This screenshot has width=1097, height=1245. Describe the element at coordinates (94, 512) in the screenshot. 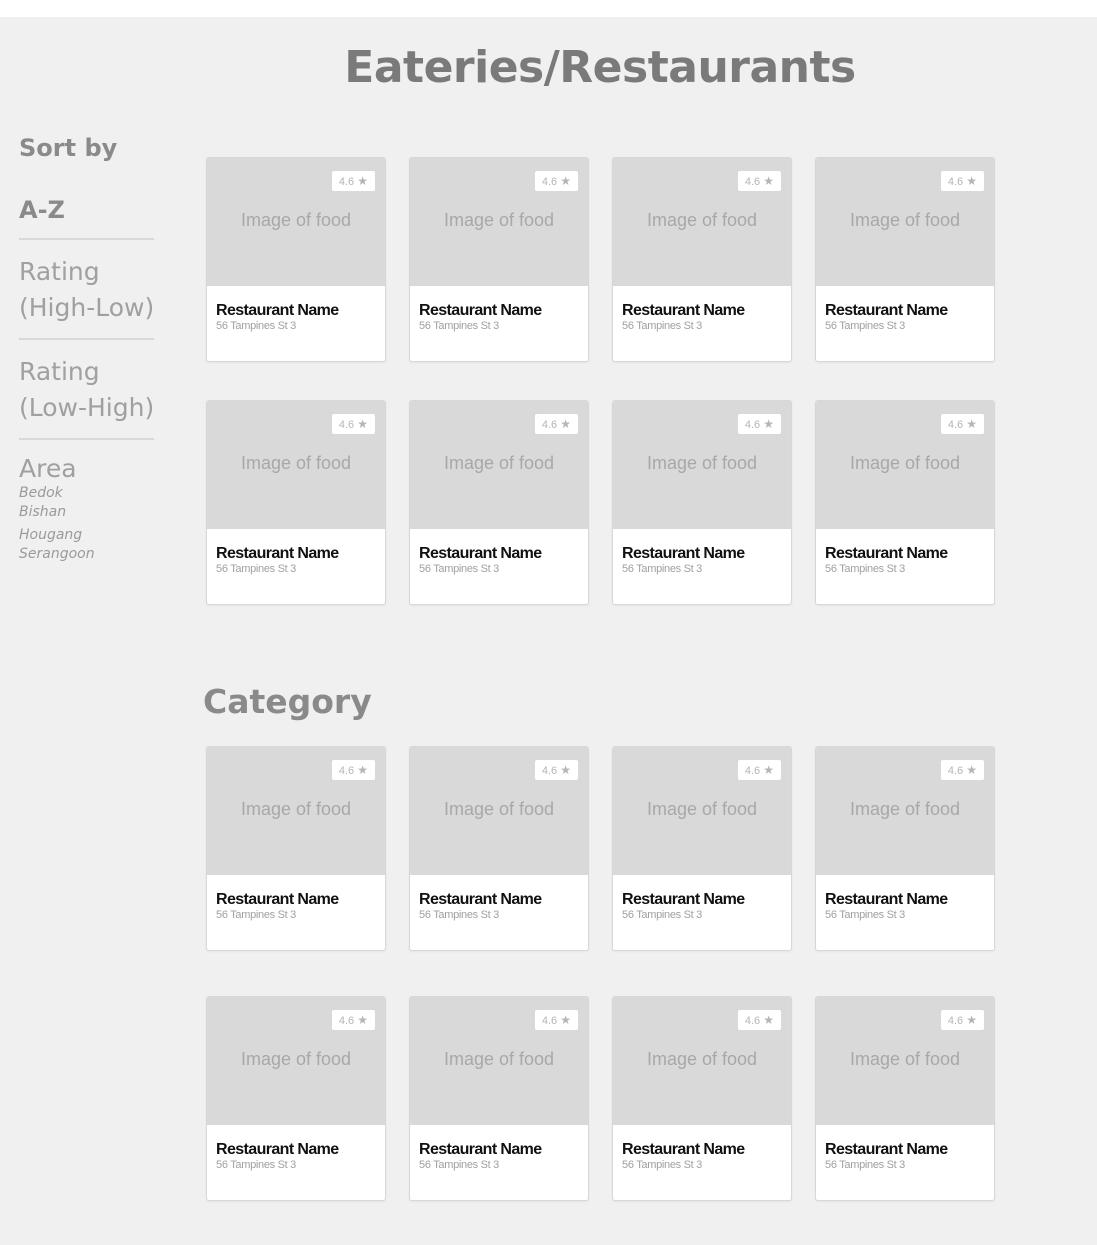

I see `area-item-bishan: Bishan` at that location.